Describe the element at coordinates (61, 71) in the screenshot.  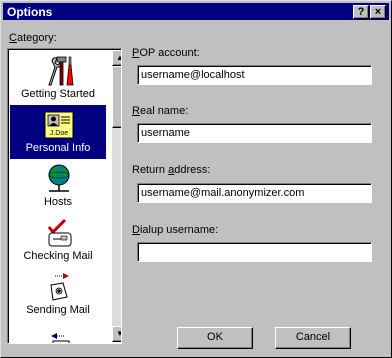
I see `tools-icon` at that location.